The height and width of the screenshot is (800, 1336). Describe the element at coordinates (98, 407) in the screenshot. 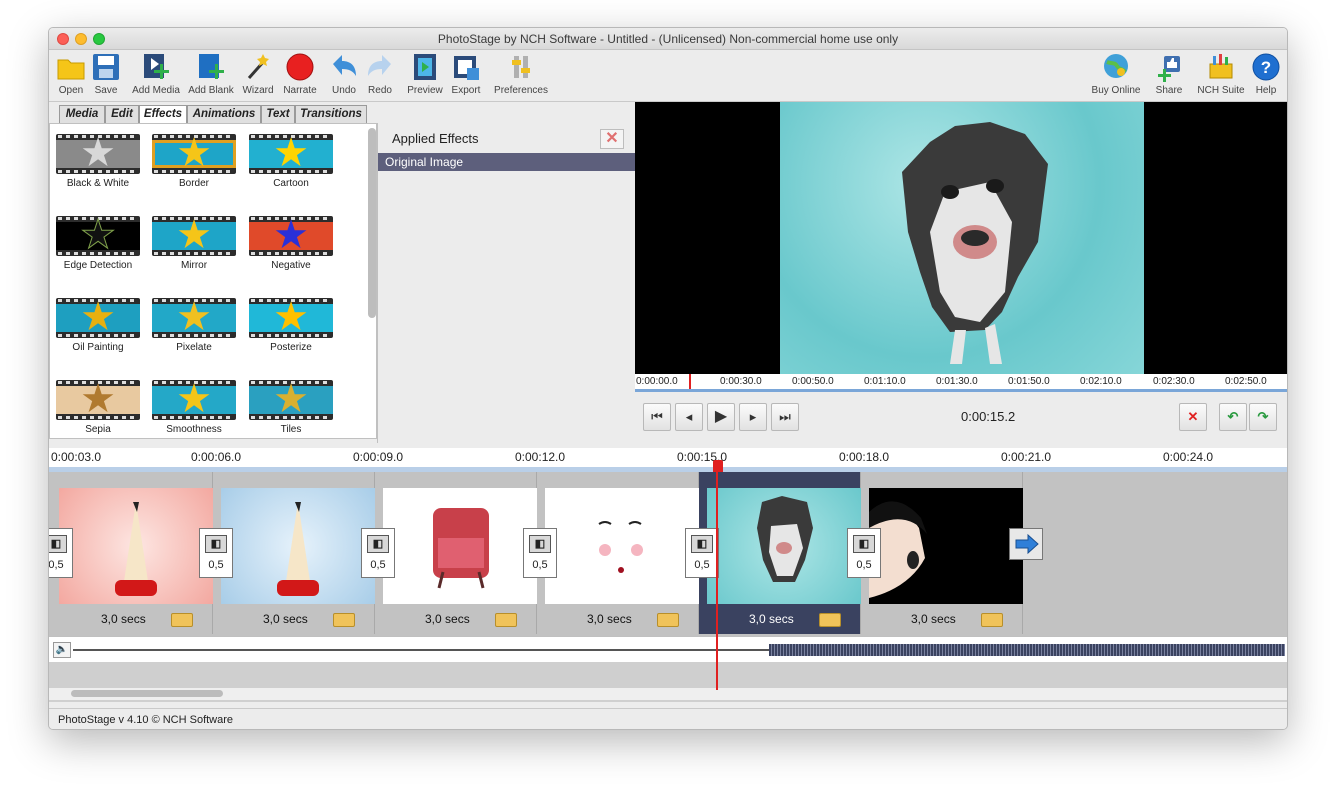

I see `effect-sepia: ★ Sepia` at that location.